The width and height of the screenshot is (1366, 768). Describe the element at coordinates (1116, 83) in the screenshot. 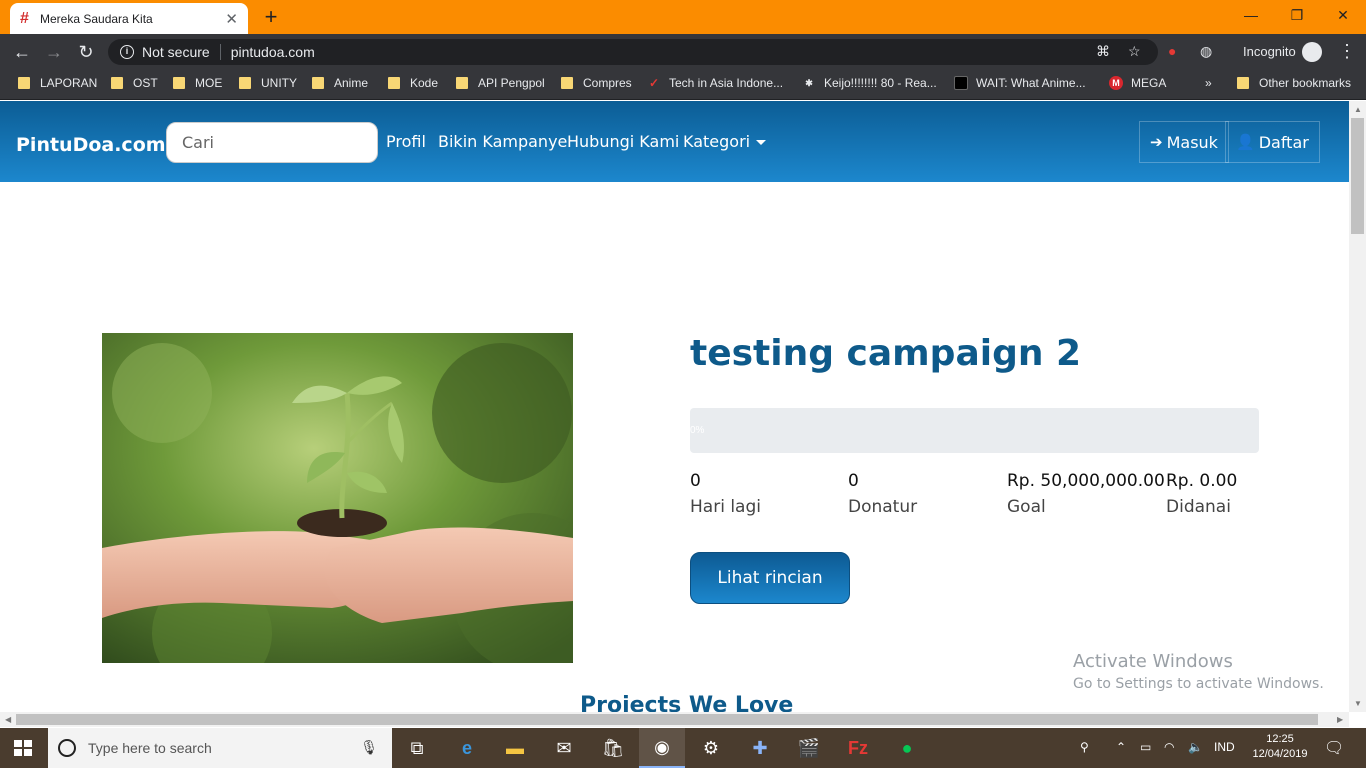

I see `mega-icon: M` at that location.